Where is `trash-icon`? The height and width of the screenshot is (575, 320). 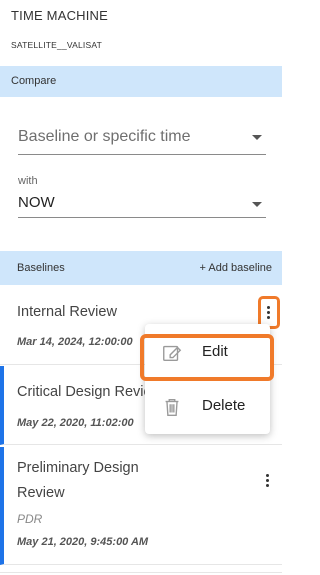 trash-icon is located at coordinates (172, 407).